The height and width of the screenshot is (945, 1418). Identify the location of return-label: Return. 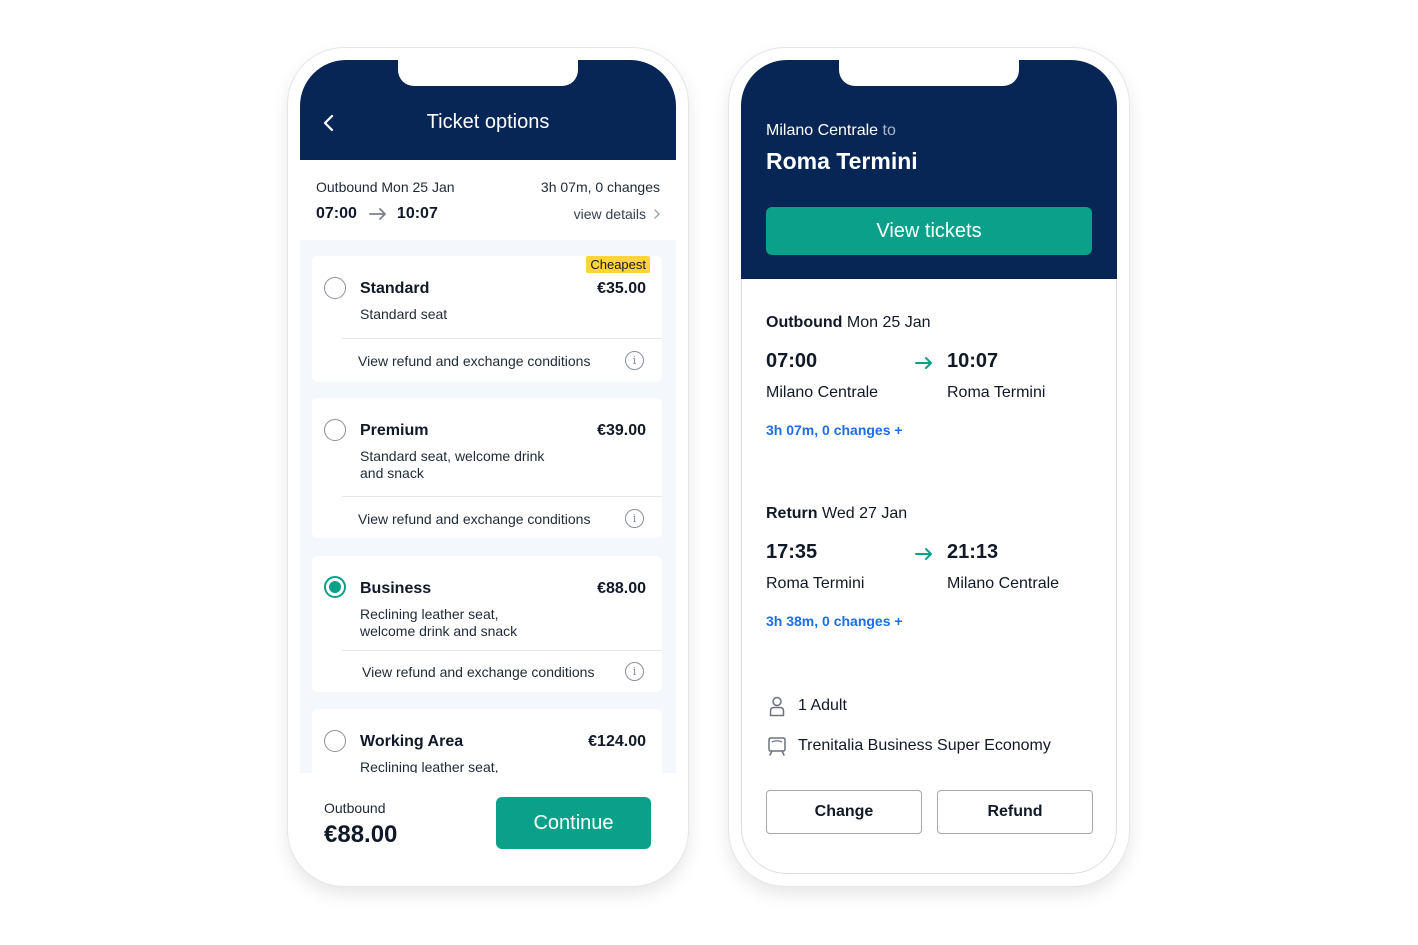
(792, 513).